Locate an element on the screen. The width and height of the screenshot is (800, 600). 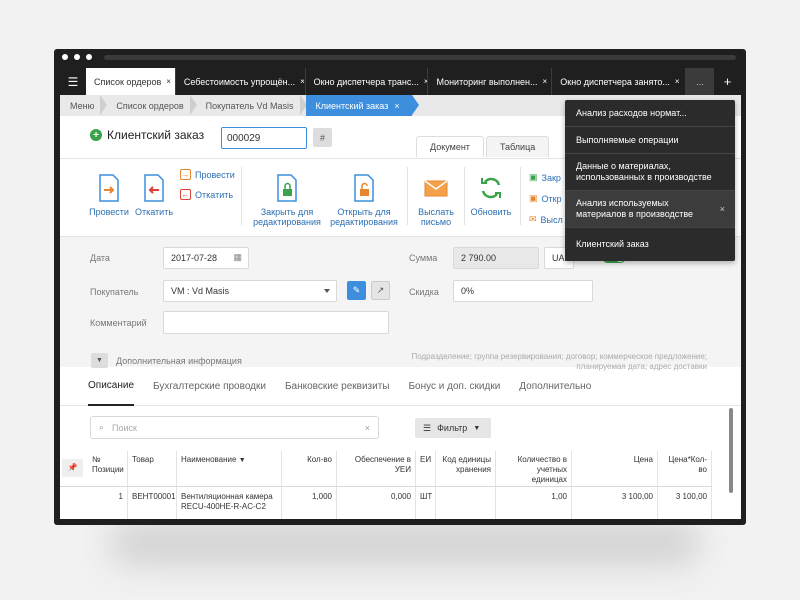
pin-icon: 📌 is located at coordinates (72, 468).